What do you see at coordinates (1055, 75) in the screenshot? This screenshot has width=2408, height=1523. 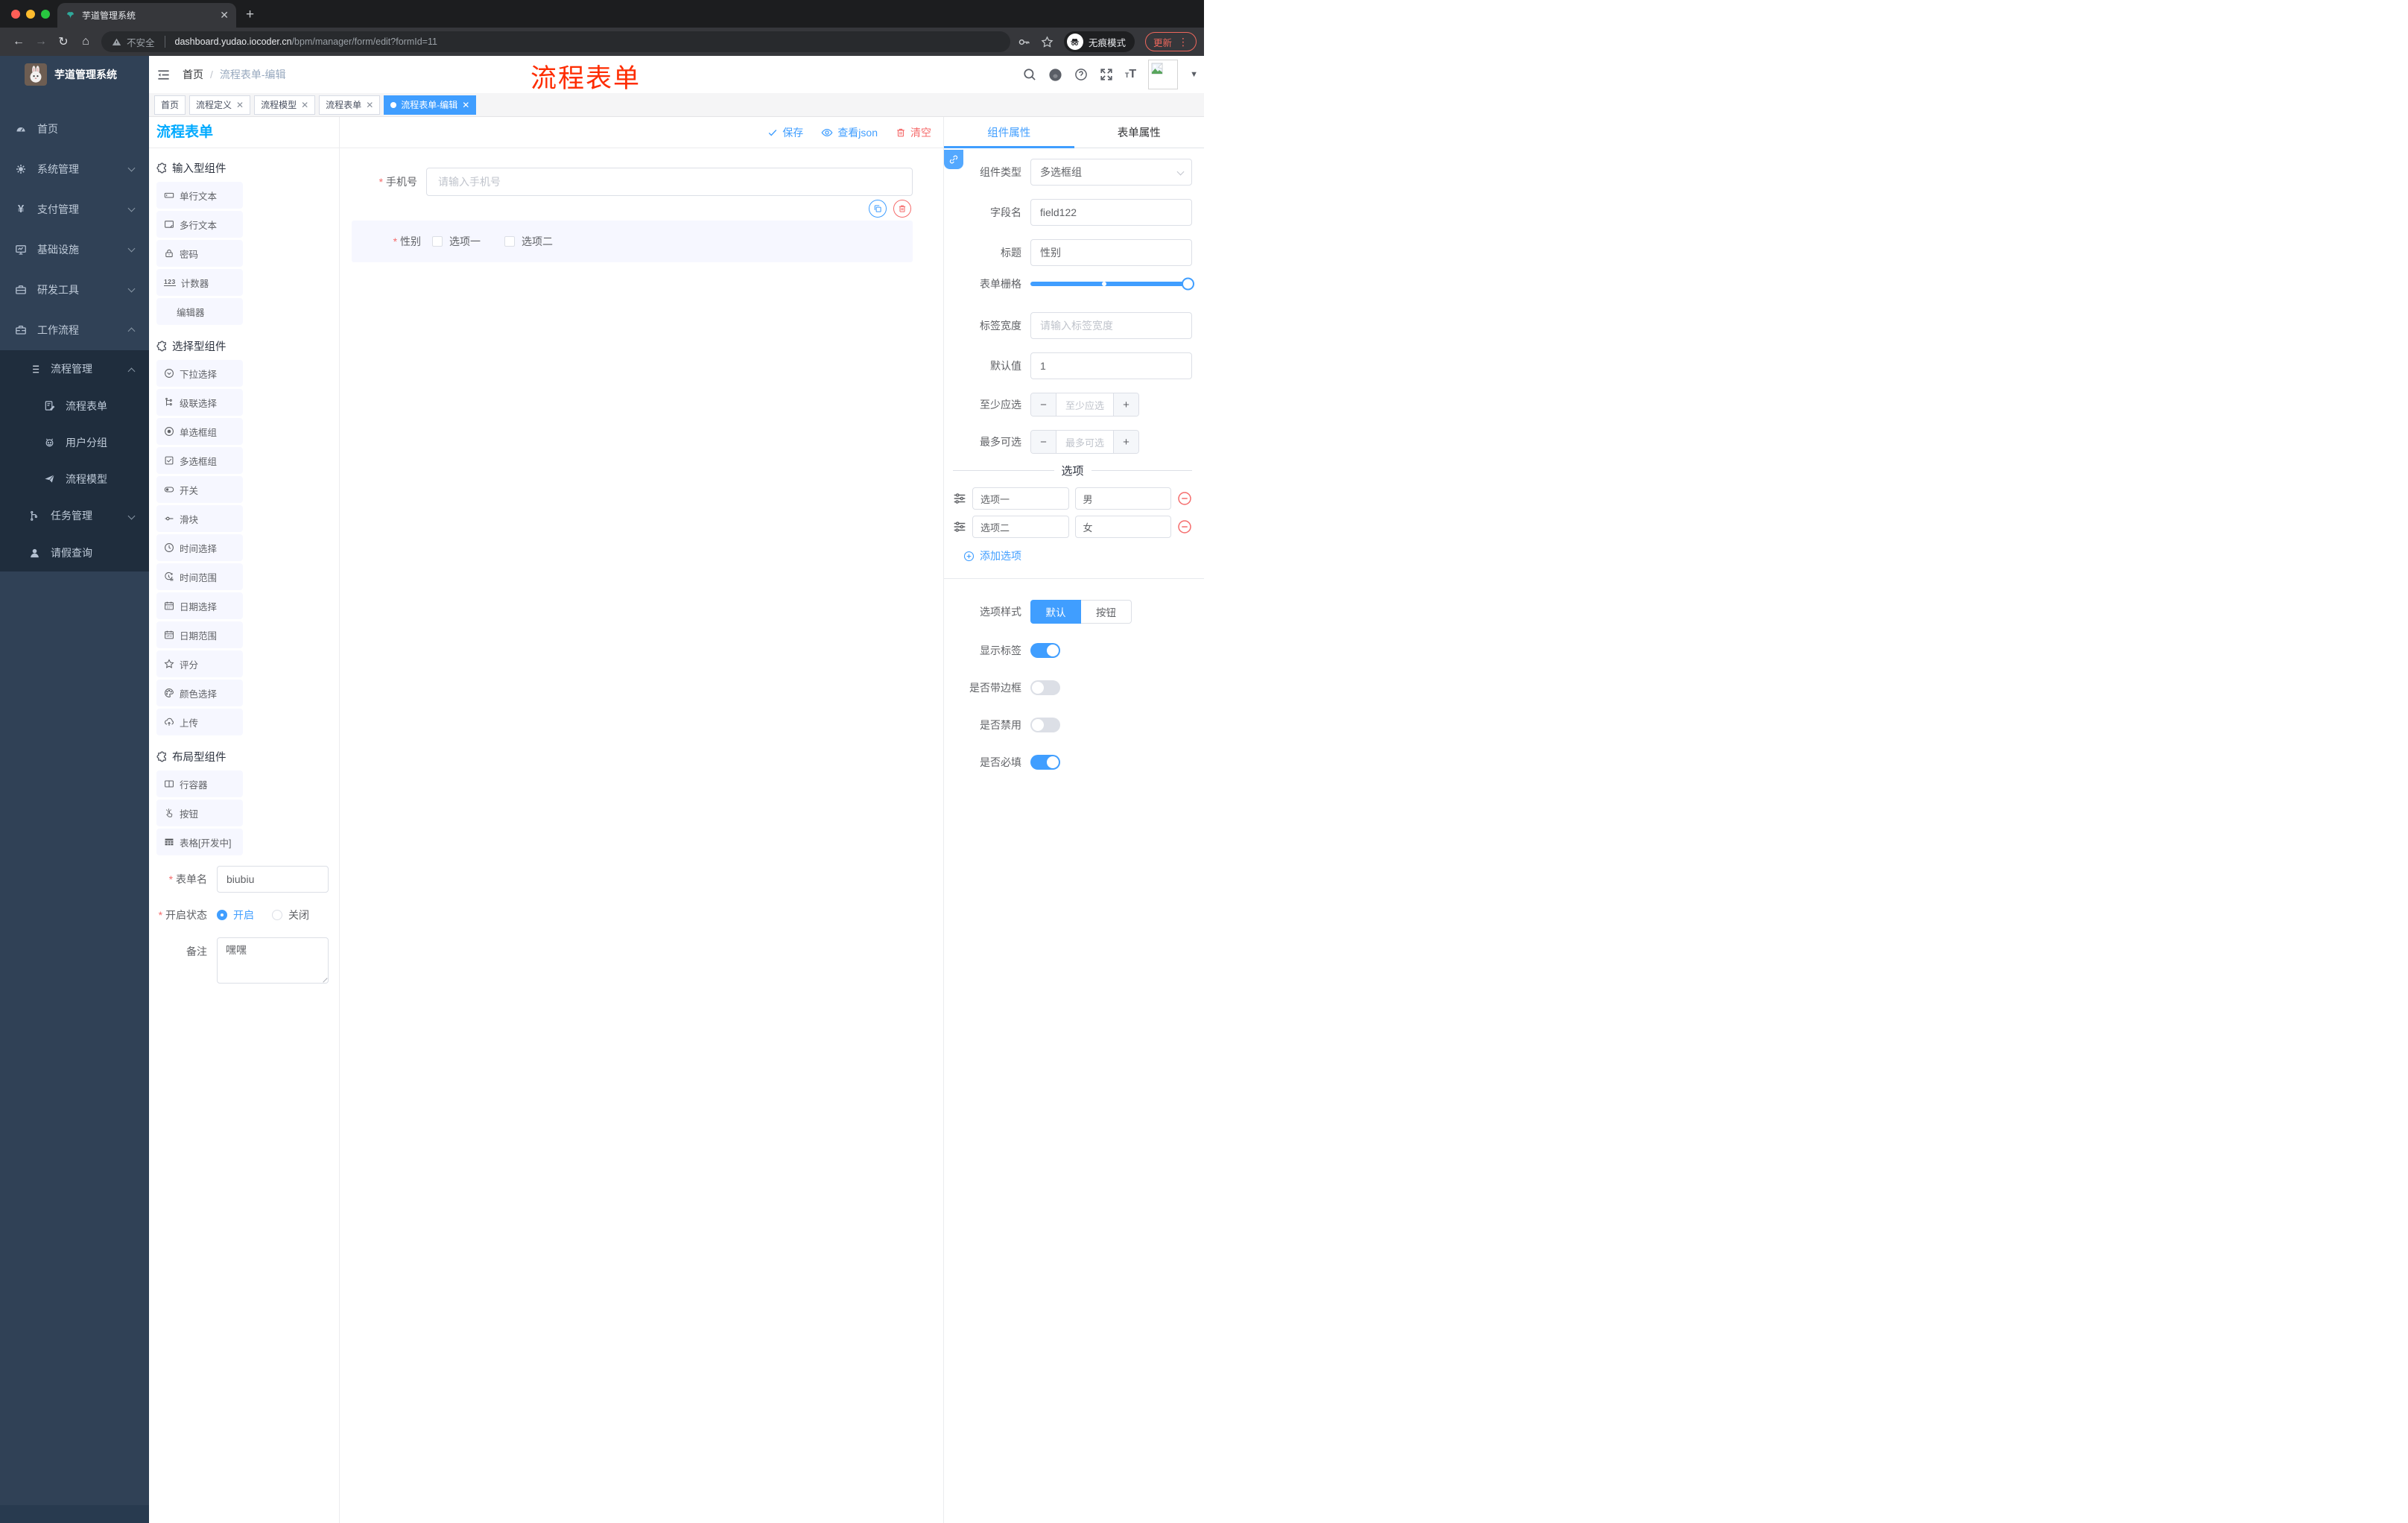 I see `github-icon` at bounding box center [1055, 75].